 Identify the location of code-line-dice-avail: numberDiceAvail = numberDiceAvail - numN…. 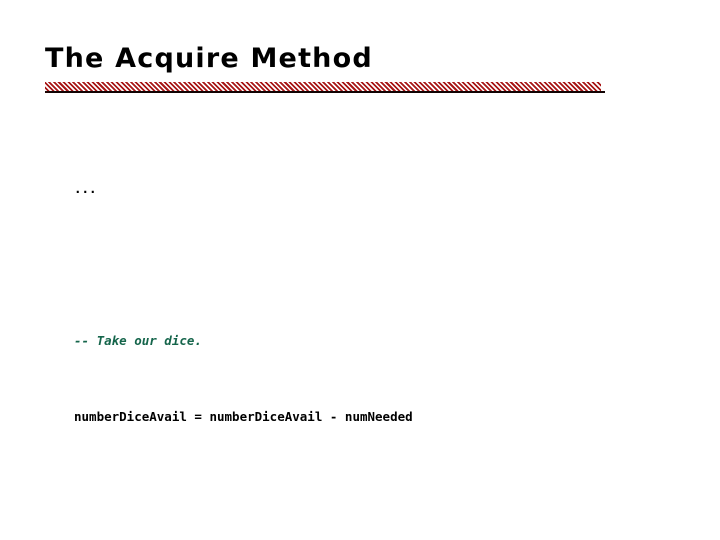
(243, 416).